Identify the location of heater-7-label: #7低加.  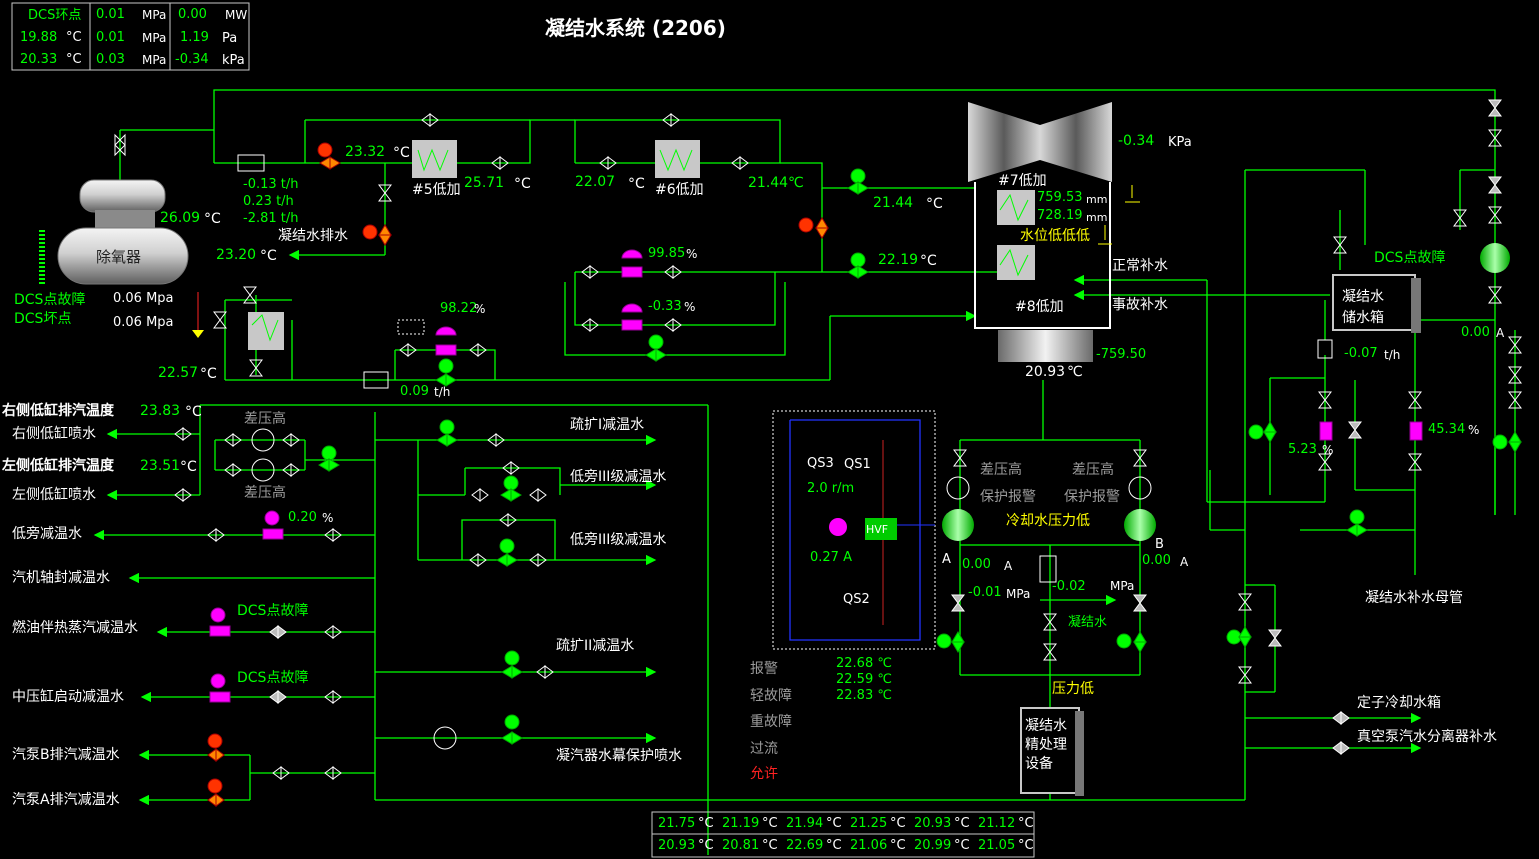
(1022, 181).